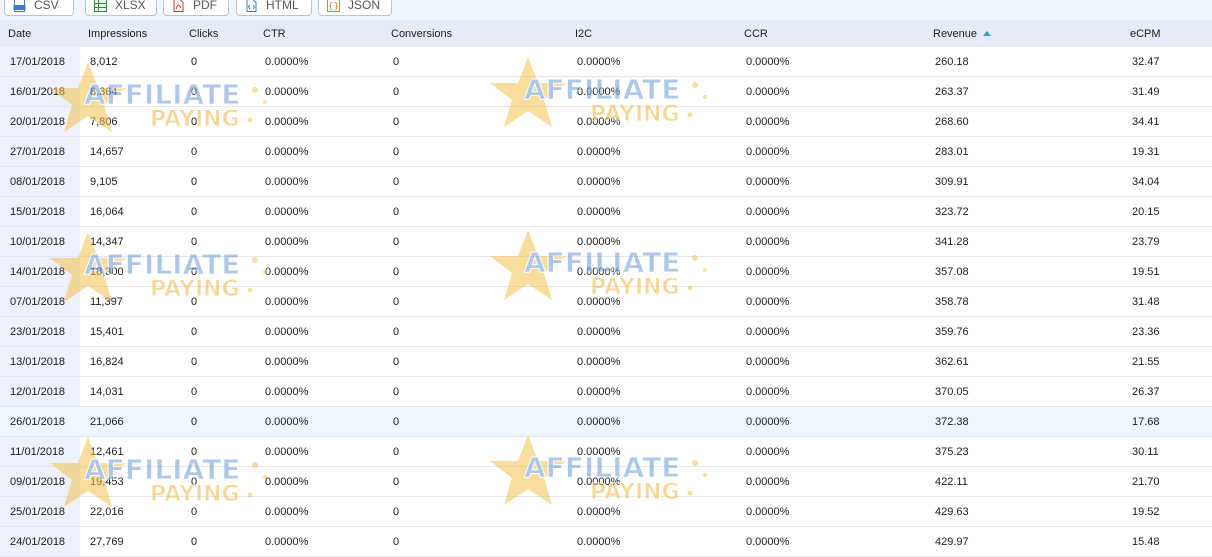 This screenshot has width=1212, height=557. I want to click on export-html-button: HTML, so click(274, 8).